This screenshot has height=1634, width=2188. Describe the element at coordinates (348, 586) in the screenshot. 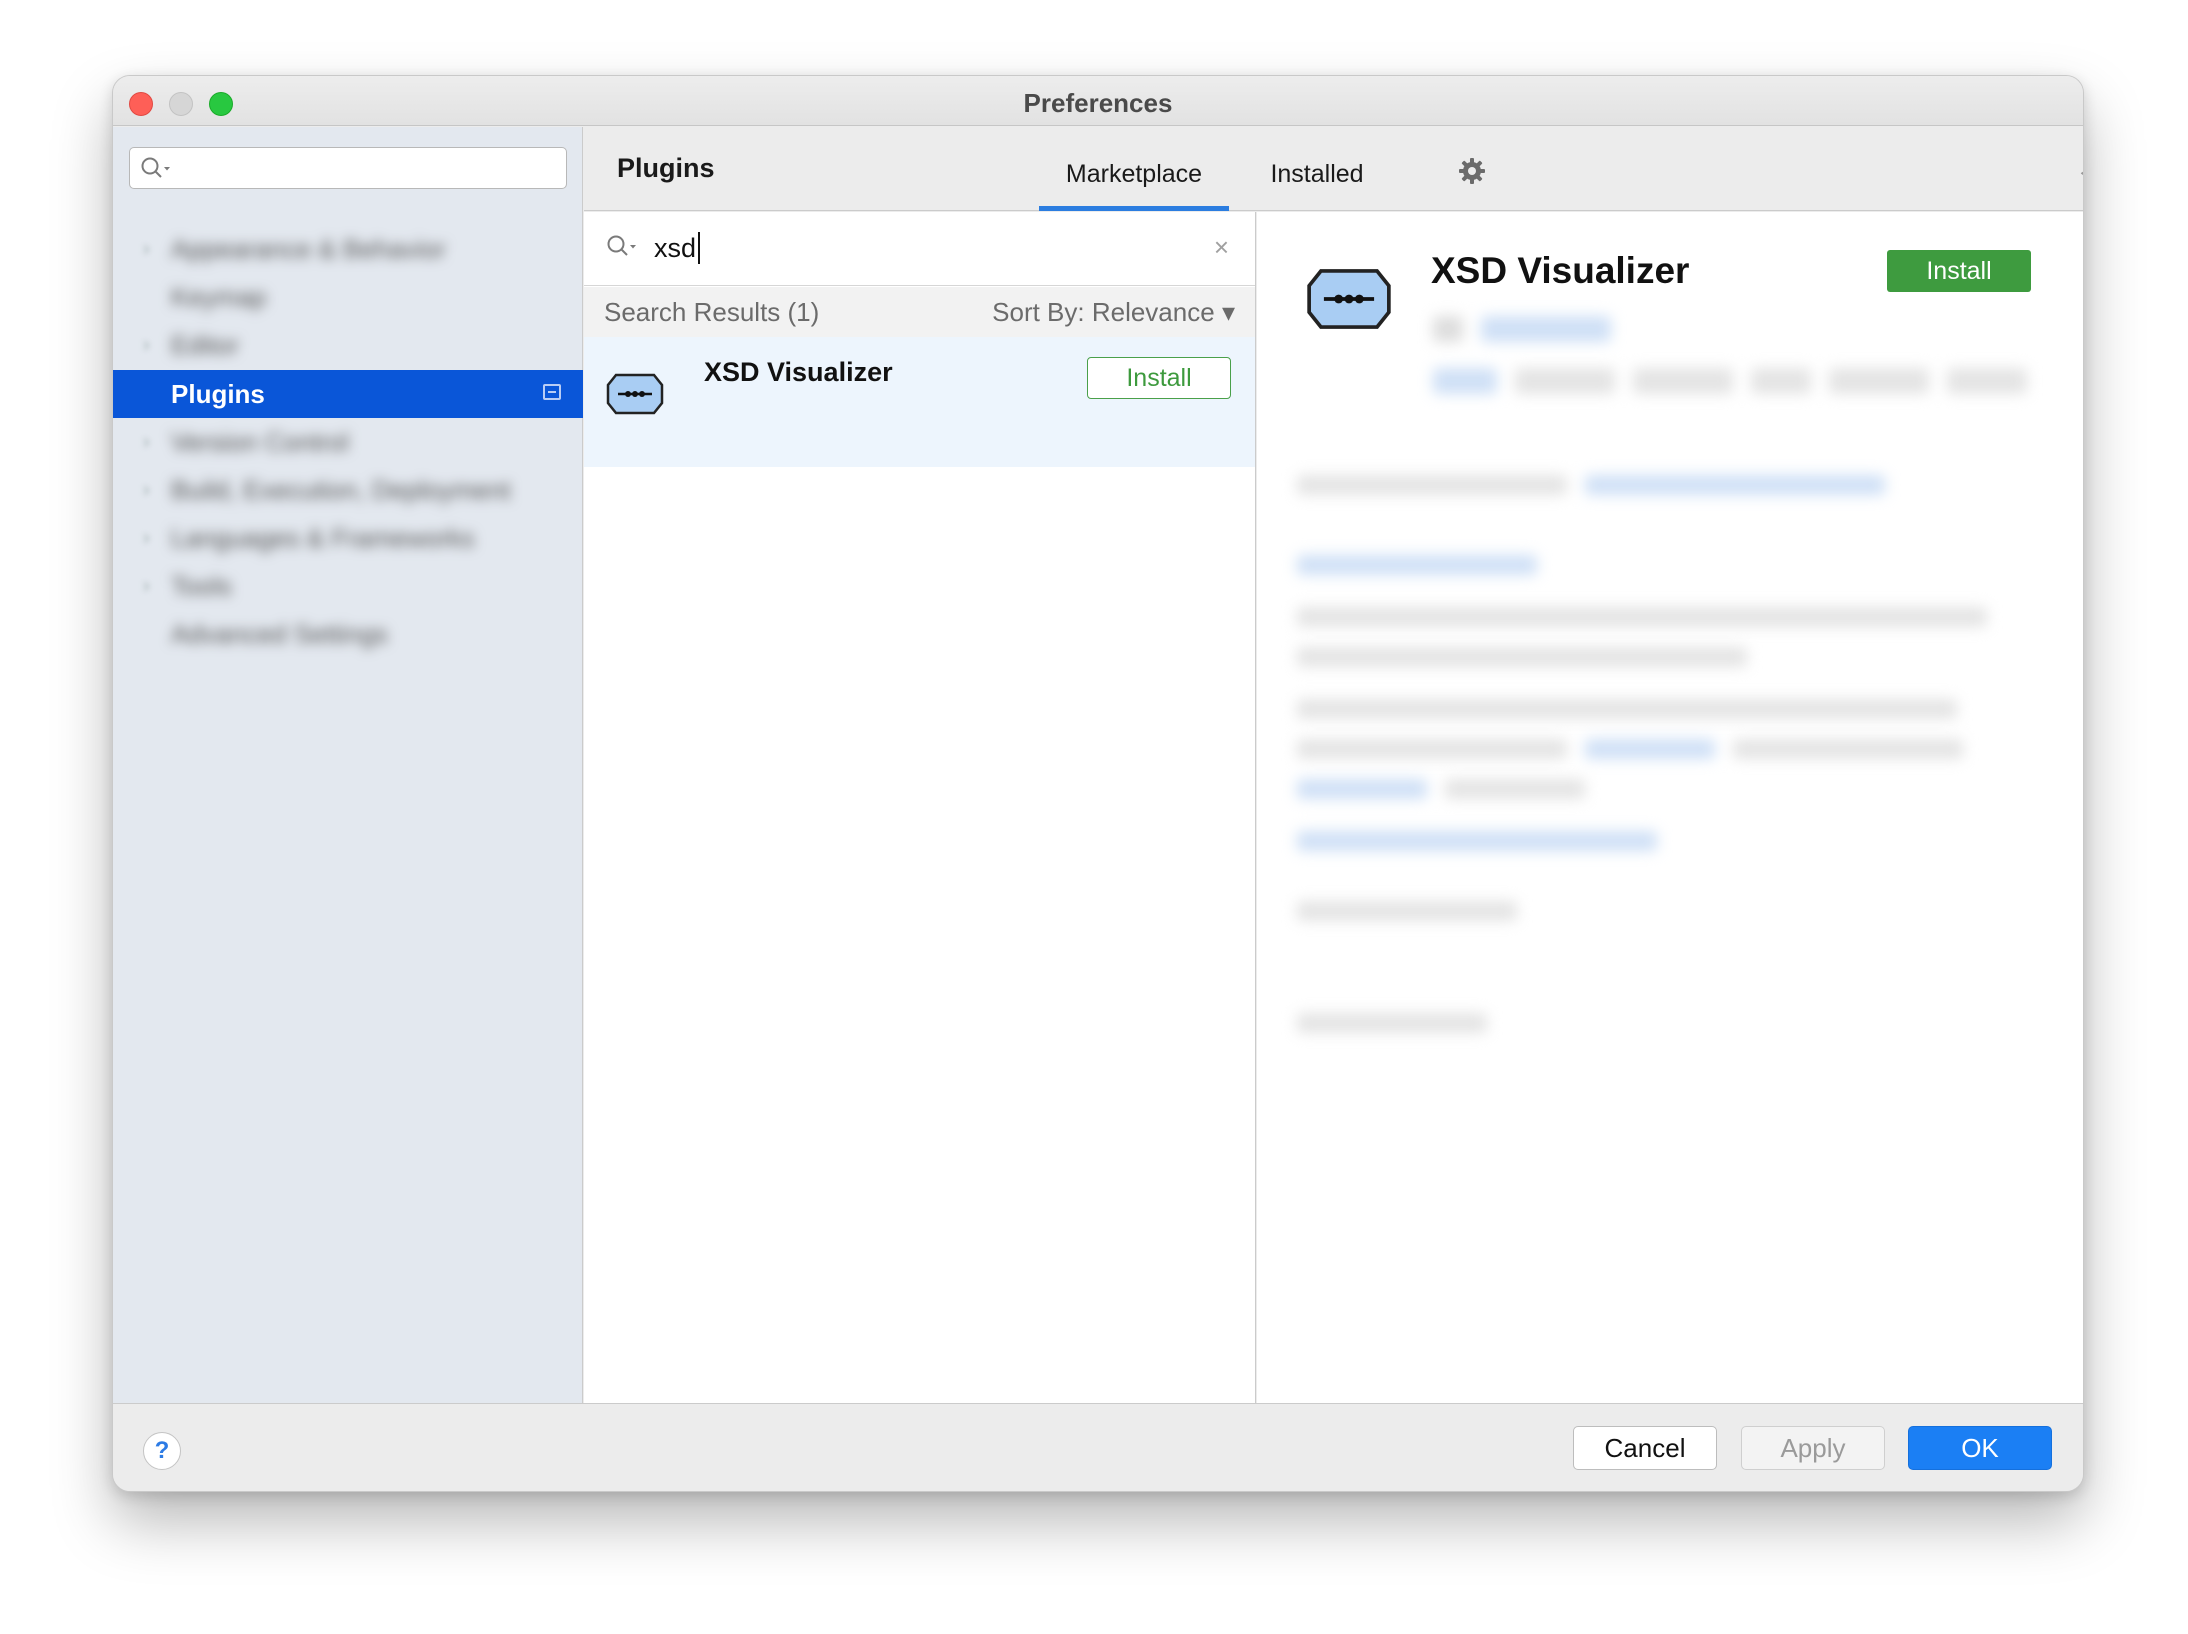

I see `sidebar-item-tools: › Tools` at that location.